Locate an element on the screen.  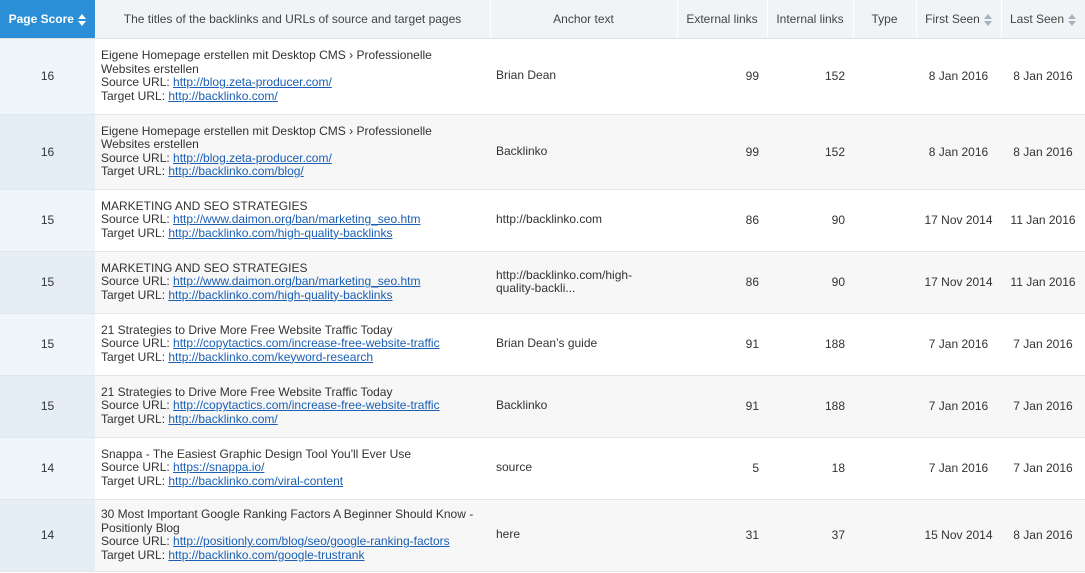
page-score-cell: 14 is located at coordinates (47, 535).